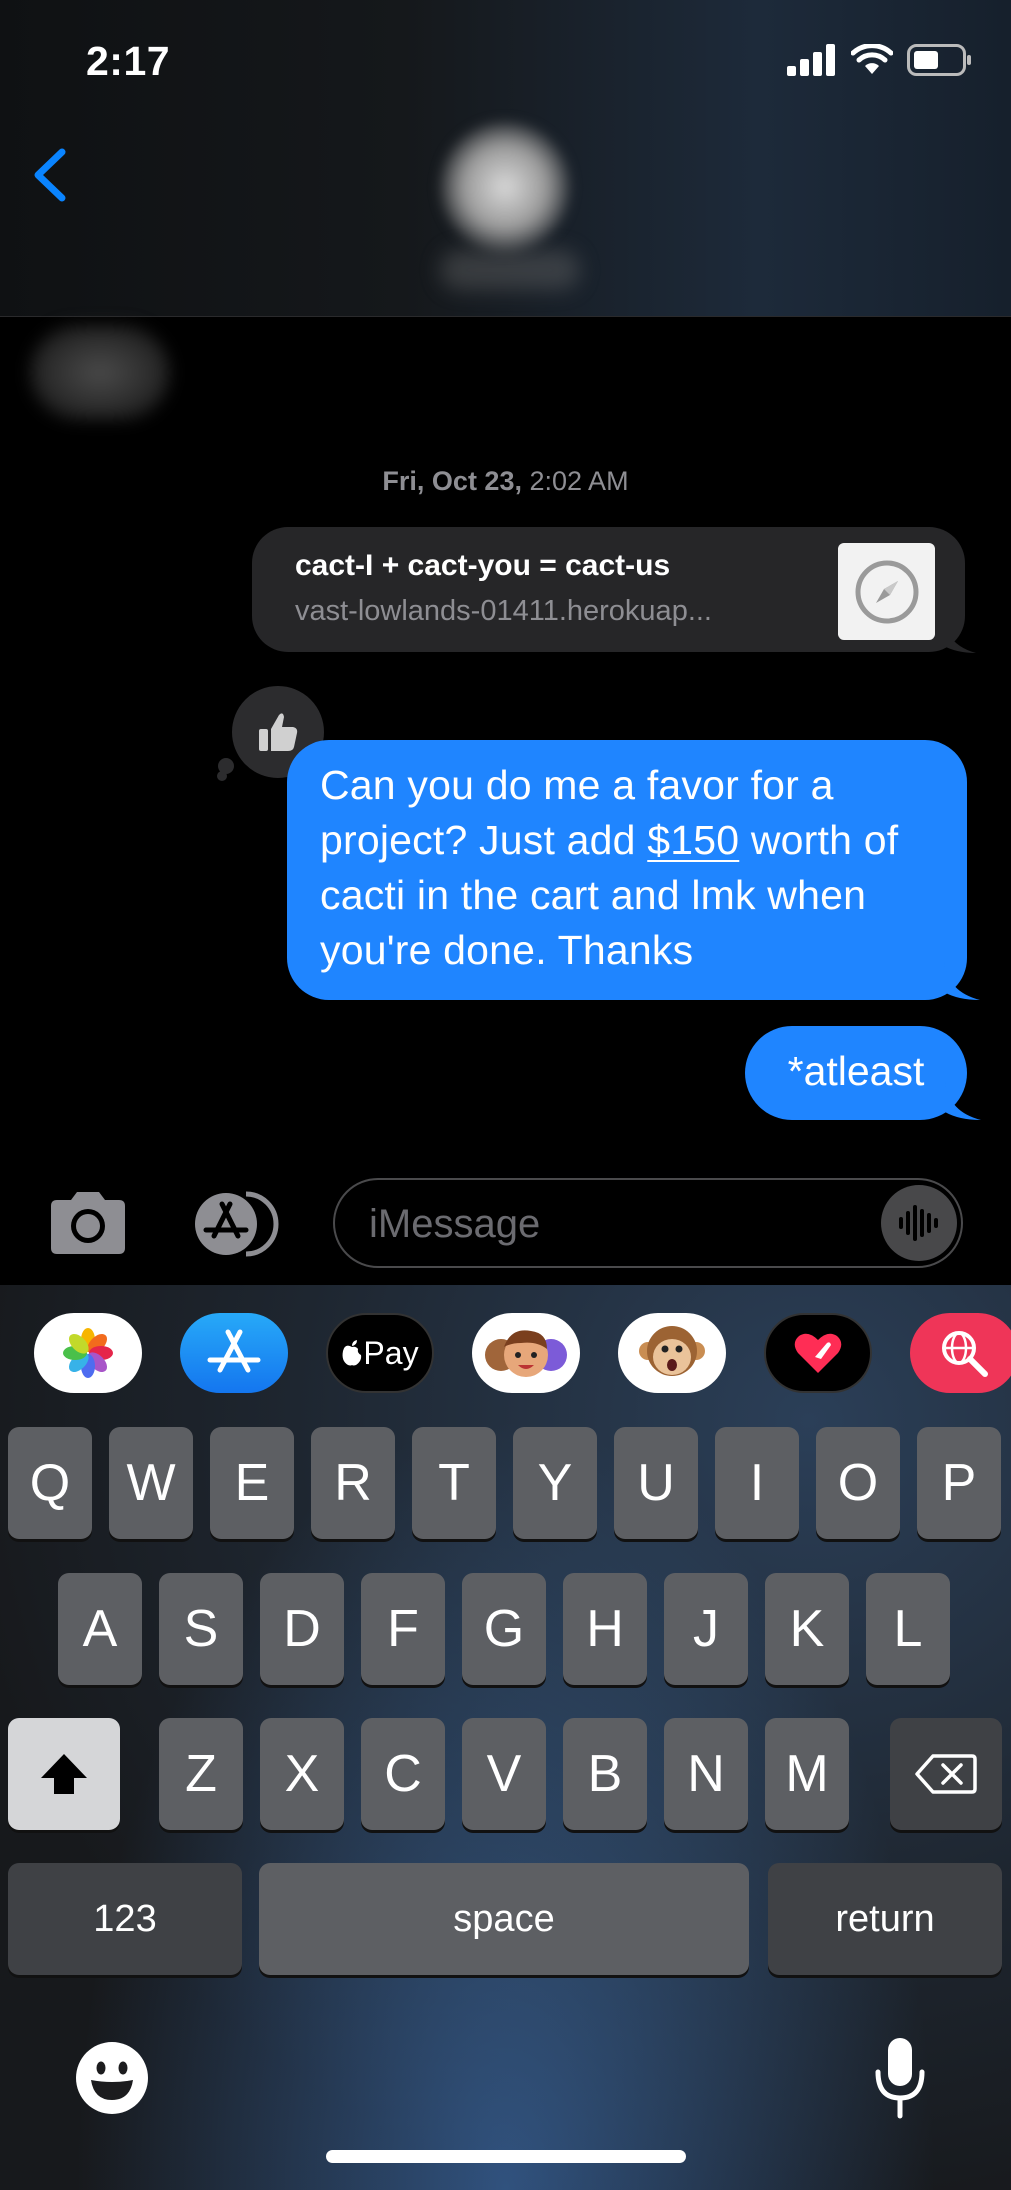 Image resolution: width=1011 pixels, height=2190 pixels. I want to click on safari-compass-icon, so click(886, 591).